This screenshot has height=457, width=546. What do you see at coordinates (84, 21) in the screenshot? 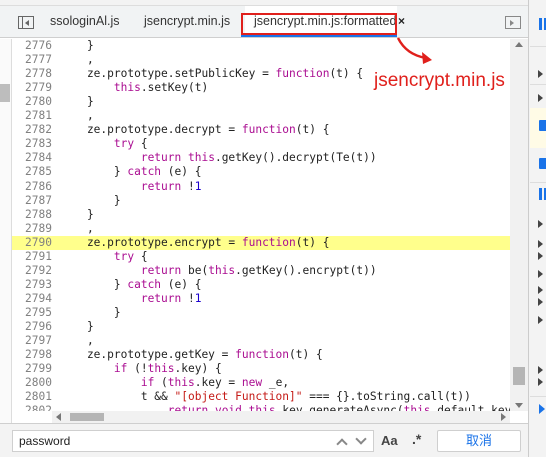
I see `tab-ssologin: ssologinAl.js` at bounding box center [84, 21].